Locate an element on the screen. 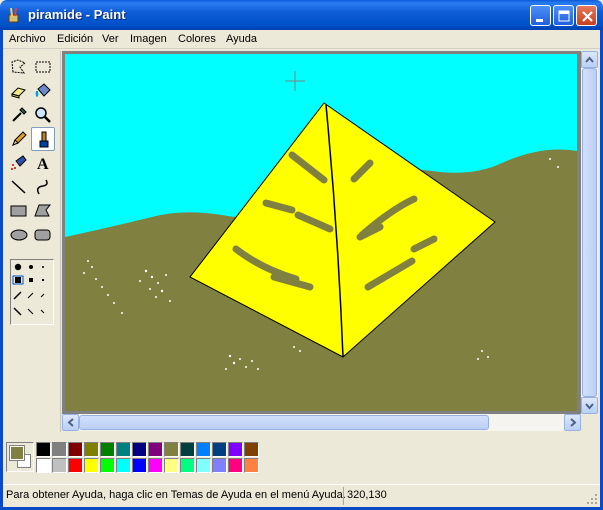 The height and width of the screenshot is (510, 603). close-icon is located at coordinates (587, 16).